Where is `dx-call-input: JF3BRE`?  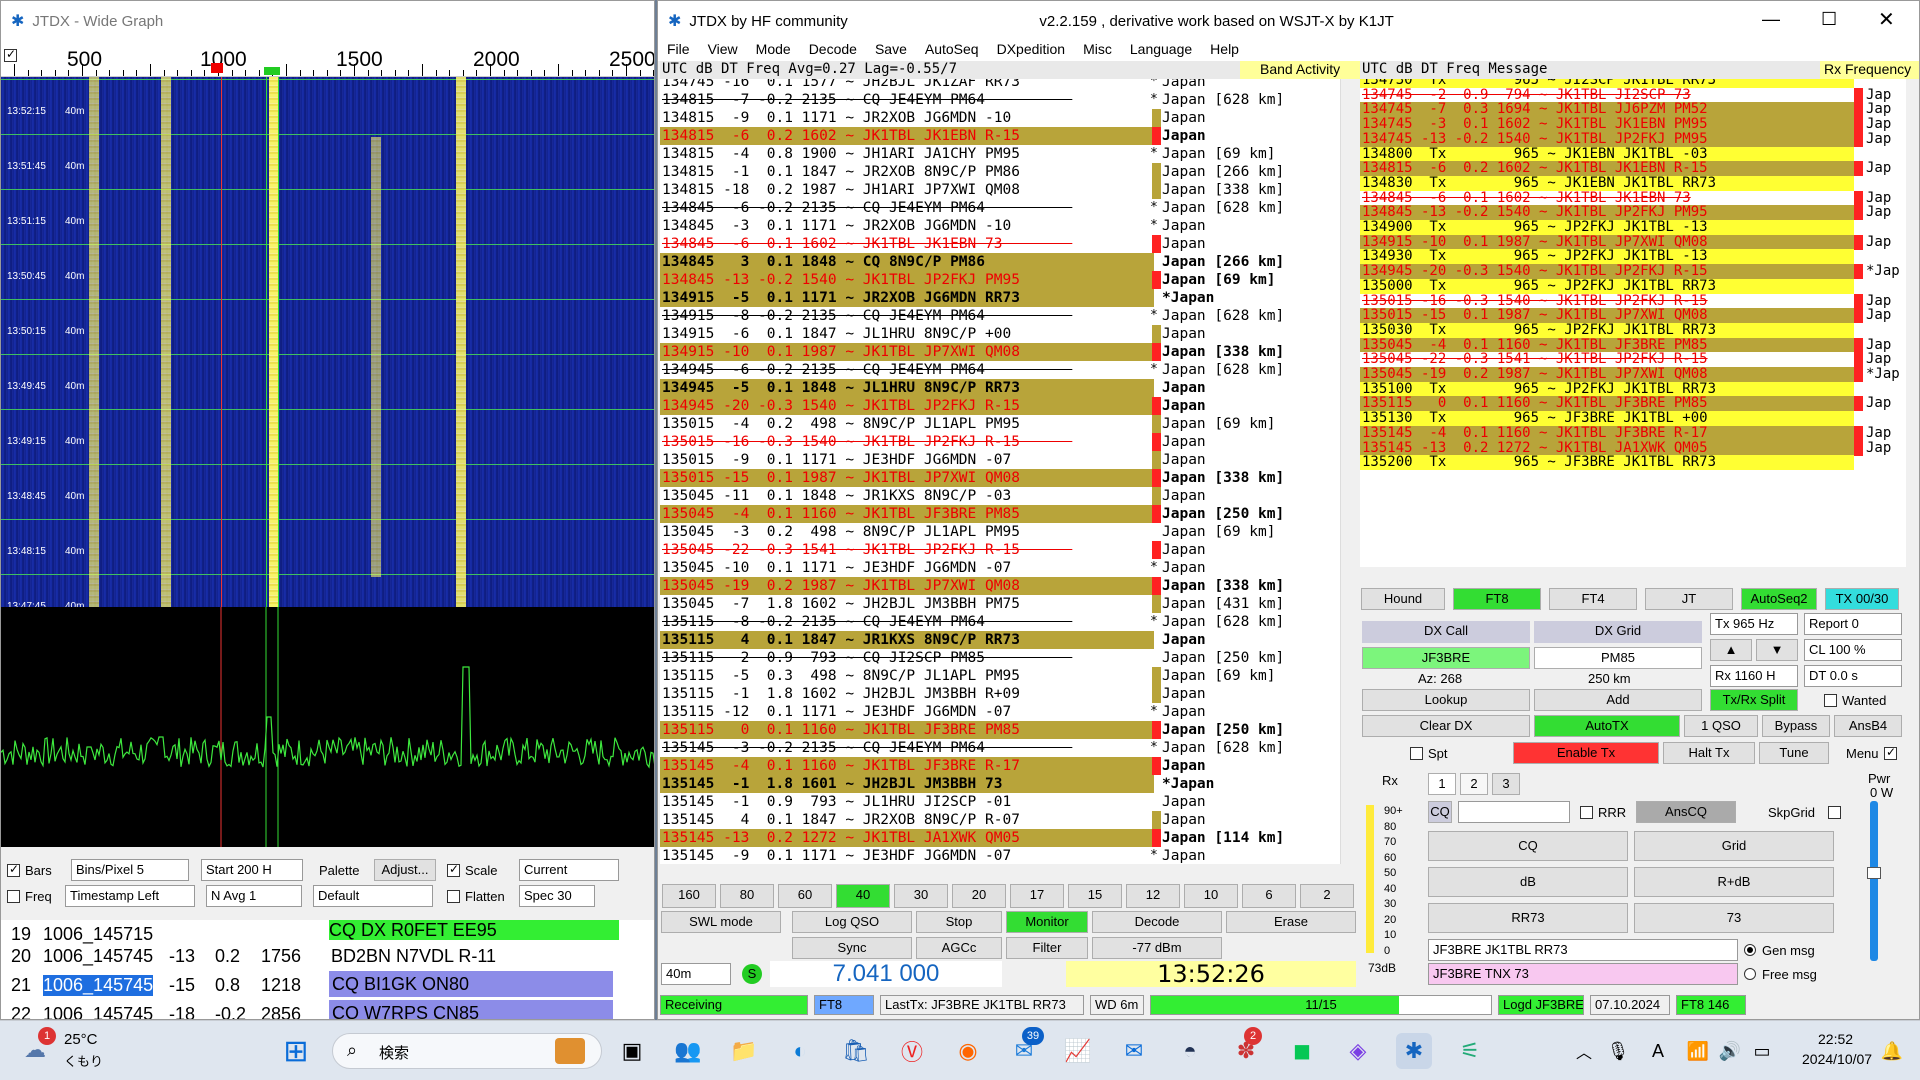 dx-call-input: JF3BRE is located at coordinates (1446, 658).